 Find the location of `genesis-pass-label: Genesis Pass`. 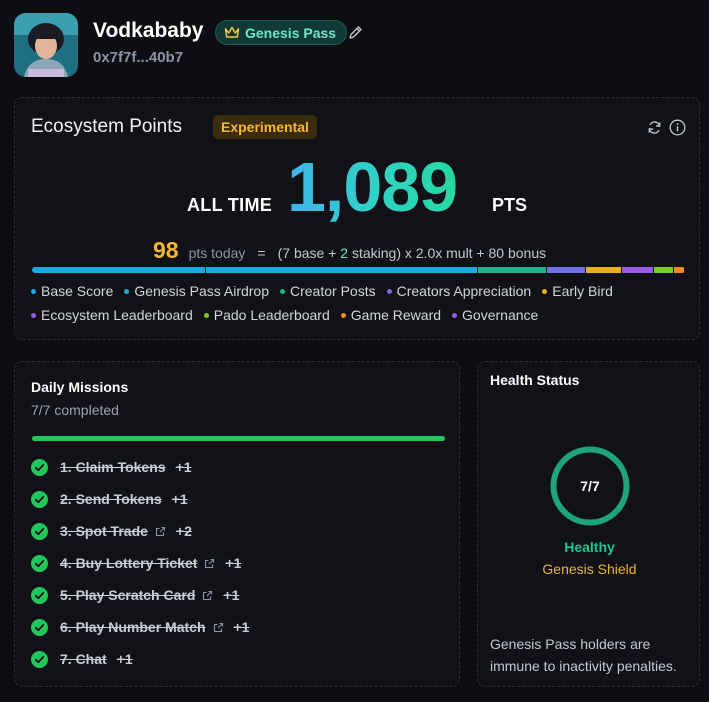

genesis-pass-label: Genesis Pass is located at coordinates (291, 32).